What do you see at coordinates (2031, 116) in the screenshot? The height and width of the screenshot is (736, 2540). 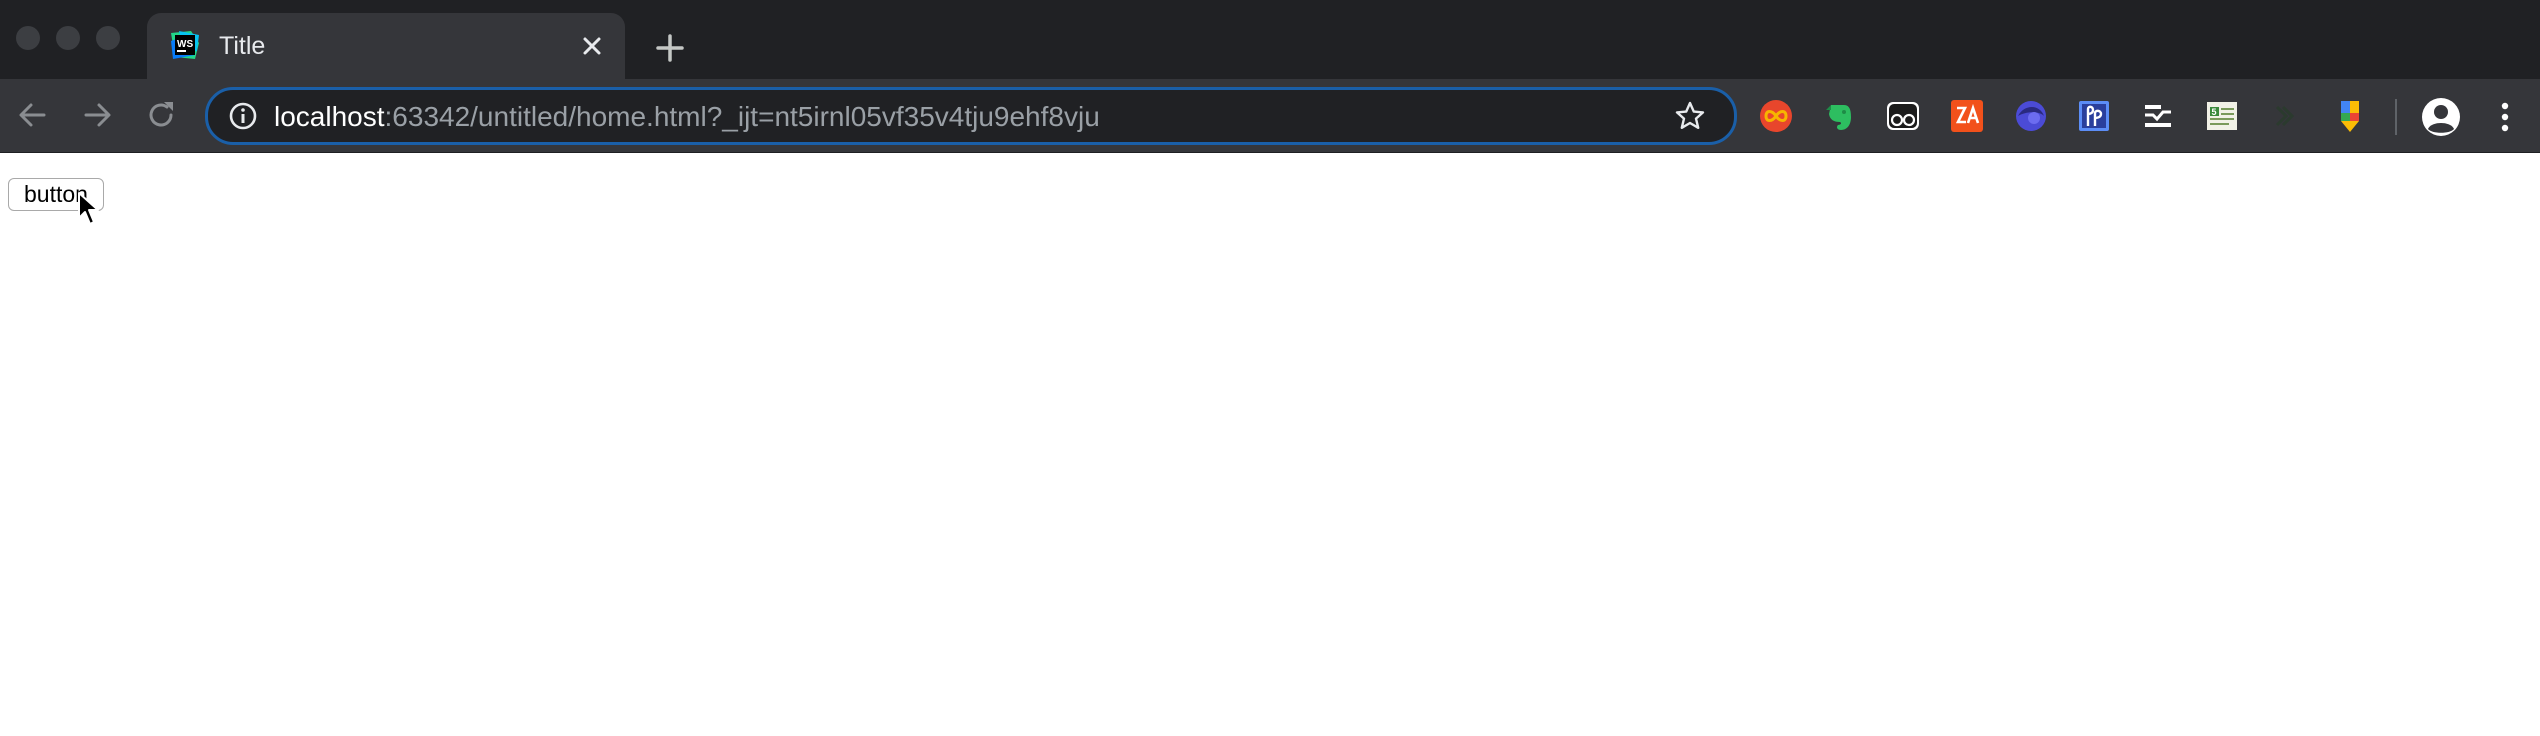 I see `blue-orb-extension-icon` at bounding box center [2031, 116].